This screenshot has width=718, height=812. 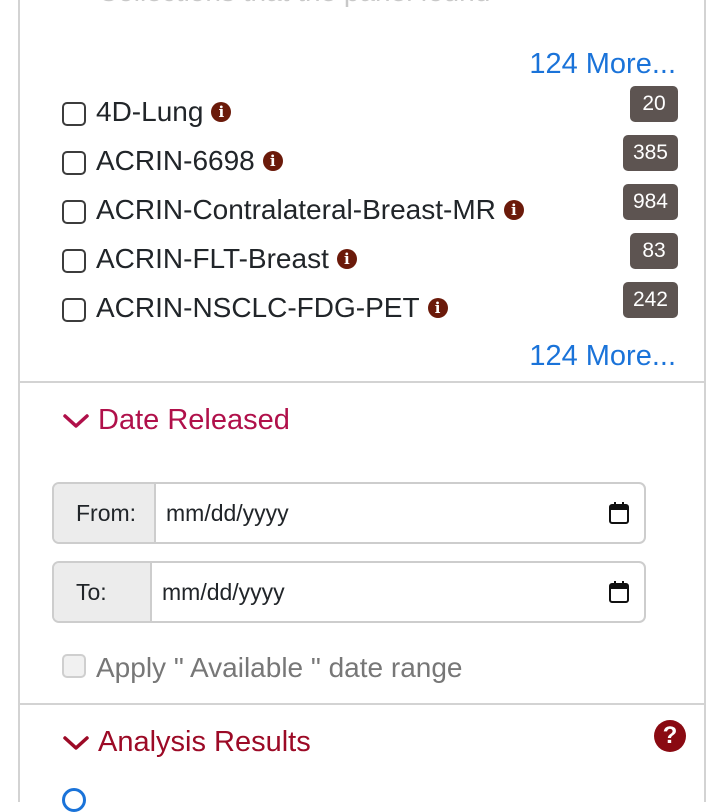 I want to click on collection-label: 4D-Lung, so click(x=150, y=111).